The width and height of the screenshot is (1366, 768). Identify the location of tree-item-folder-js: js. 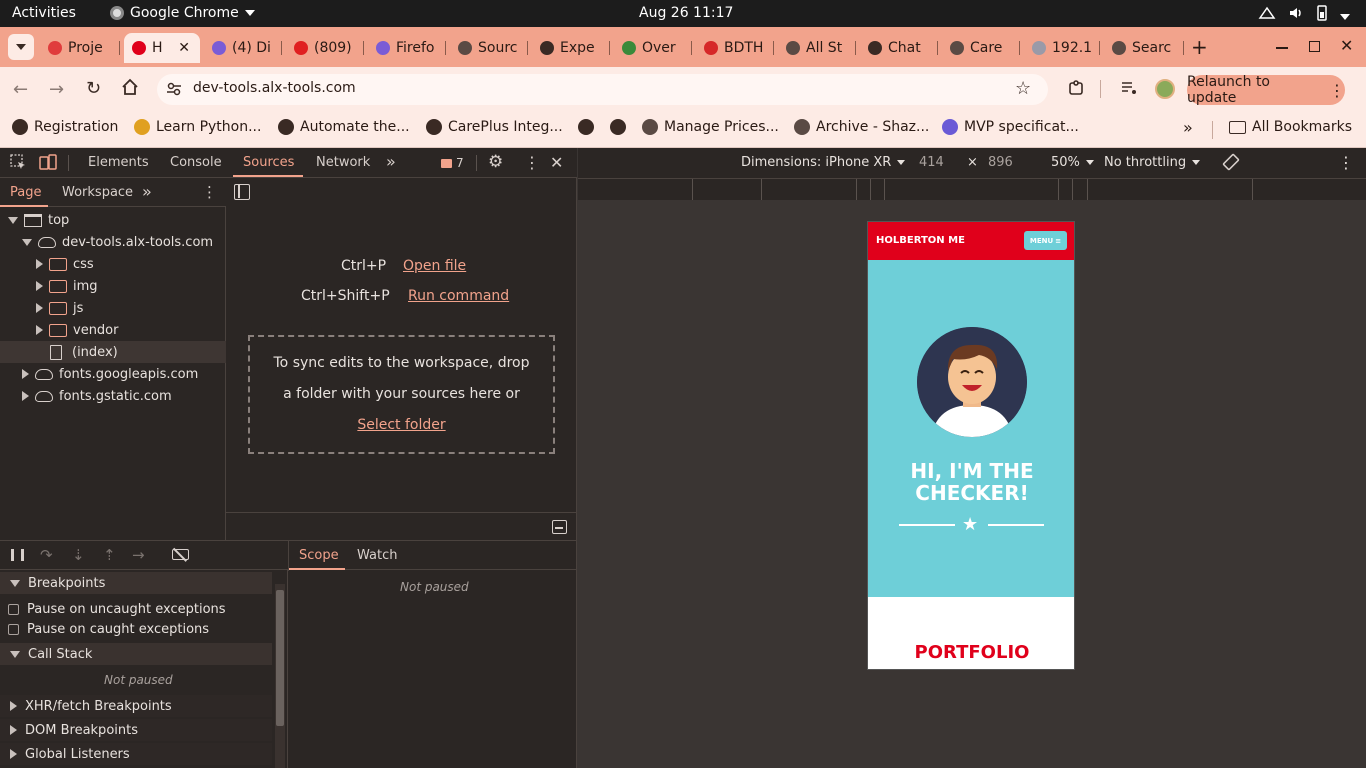
(59, 308).